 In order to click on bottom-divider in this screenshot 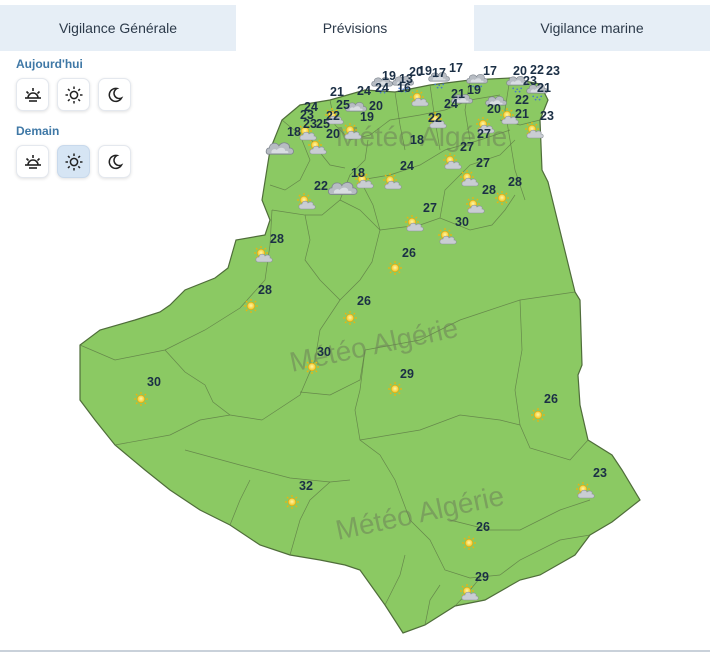, I will do `click(355, 651)`.